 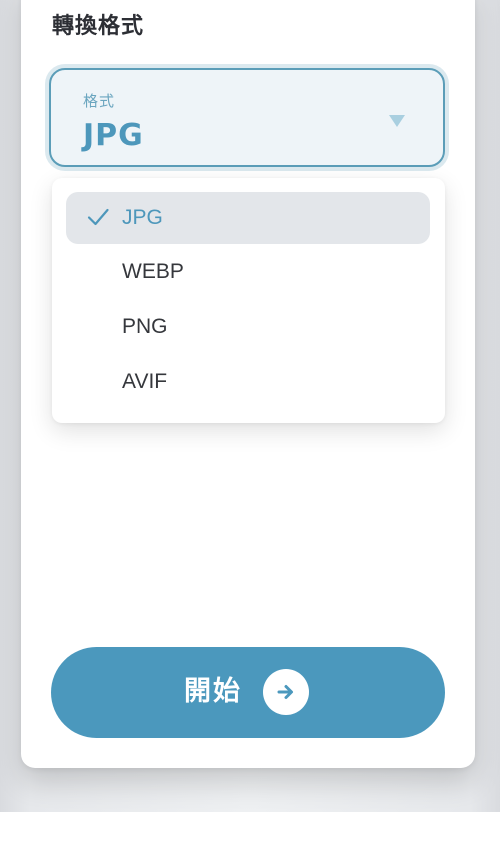 I want to click on caret-down-icon, so click(x=397, y=121).